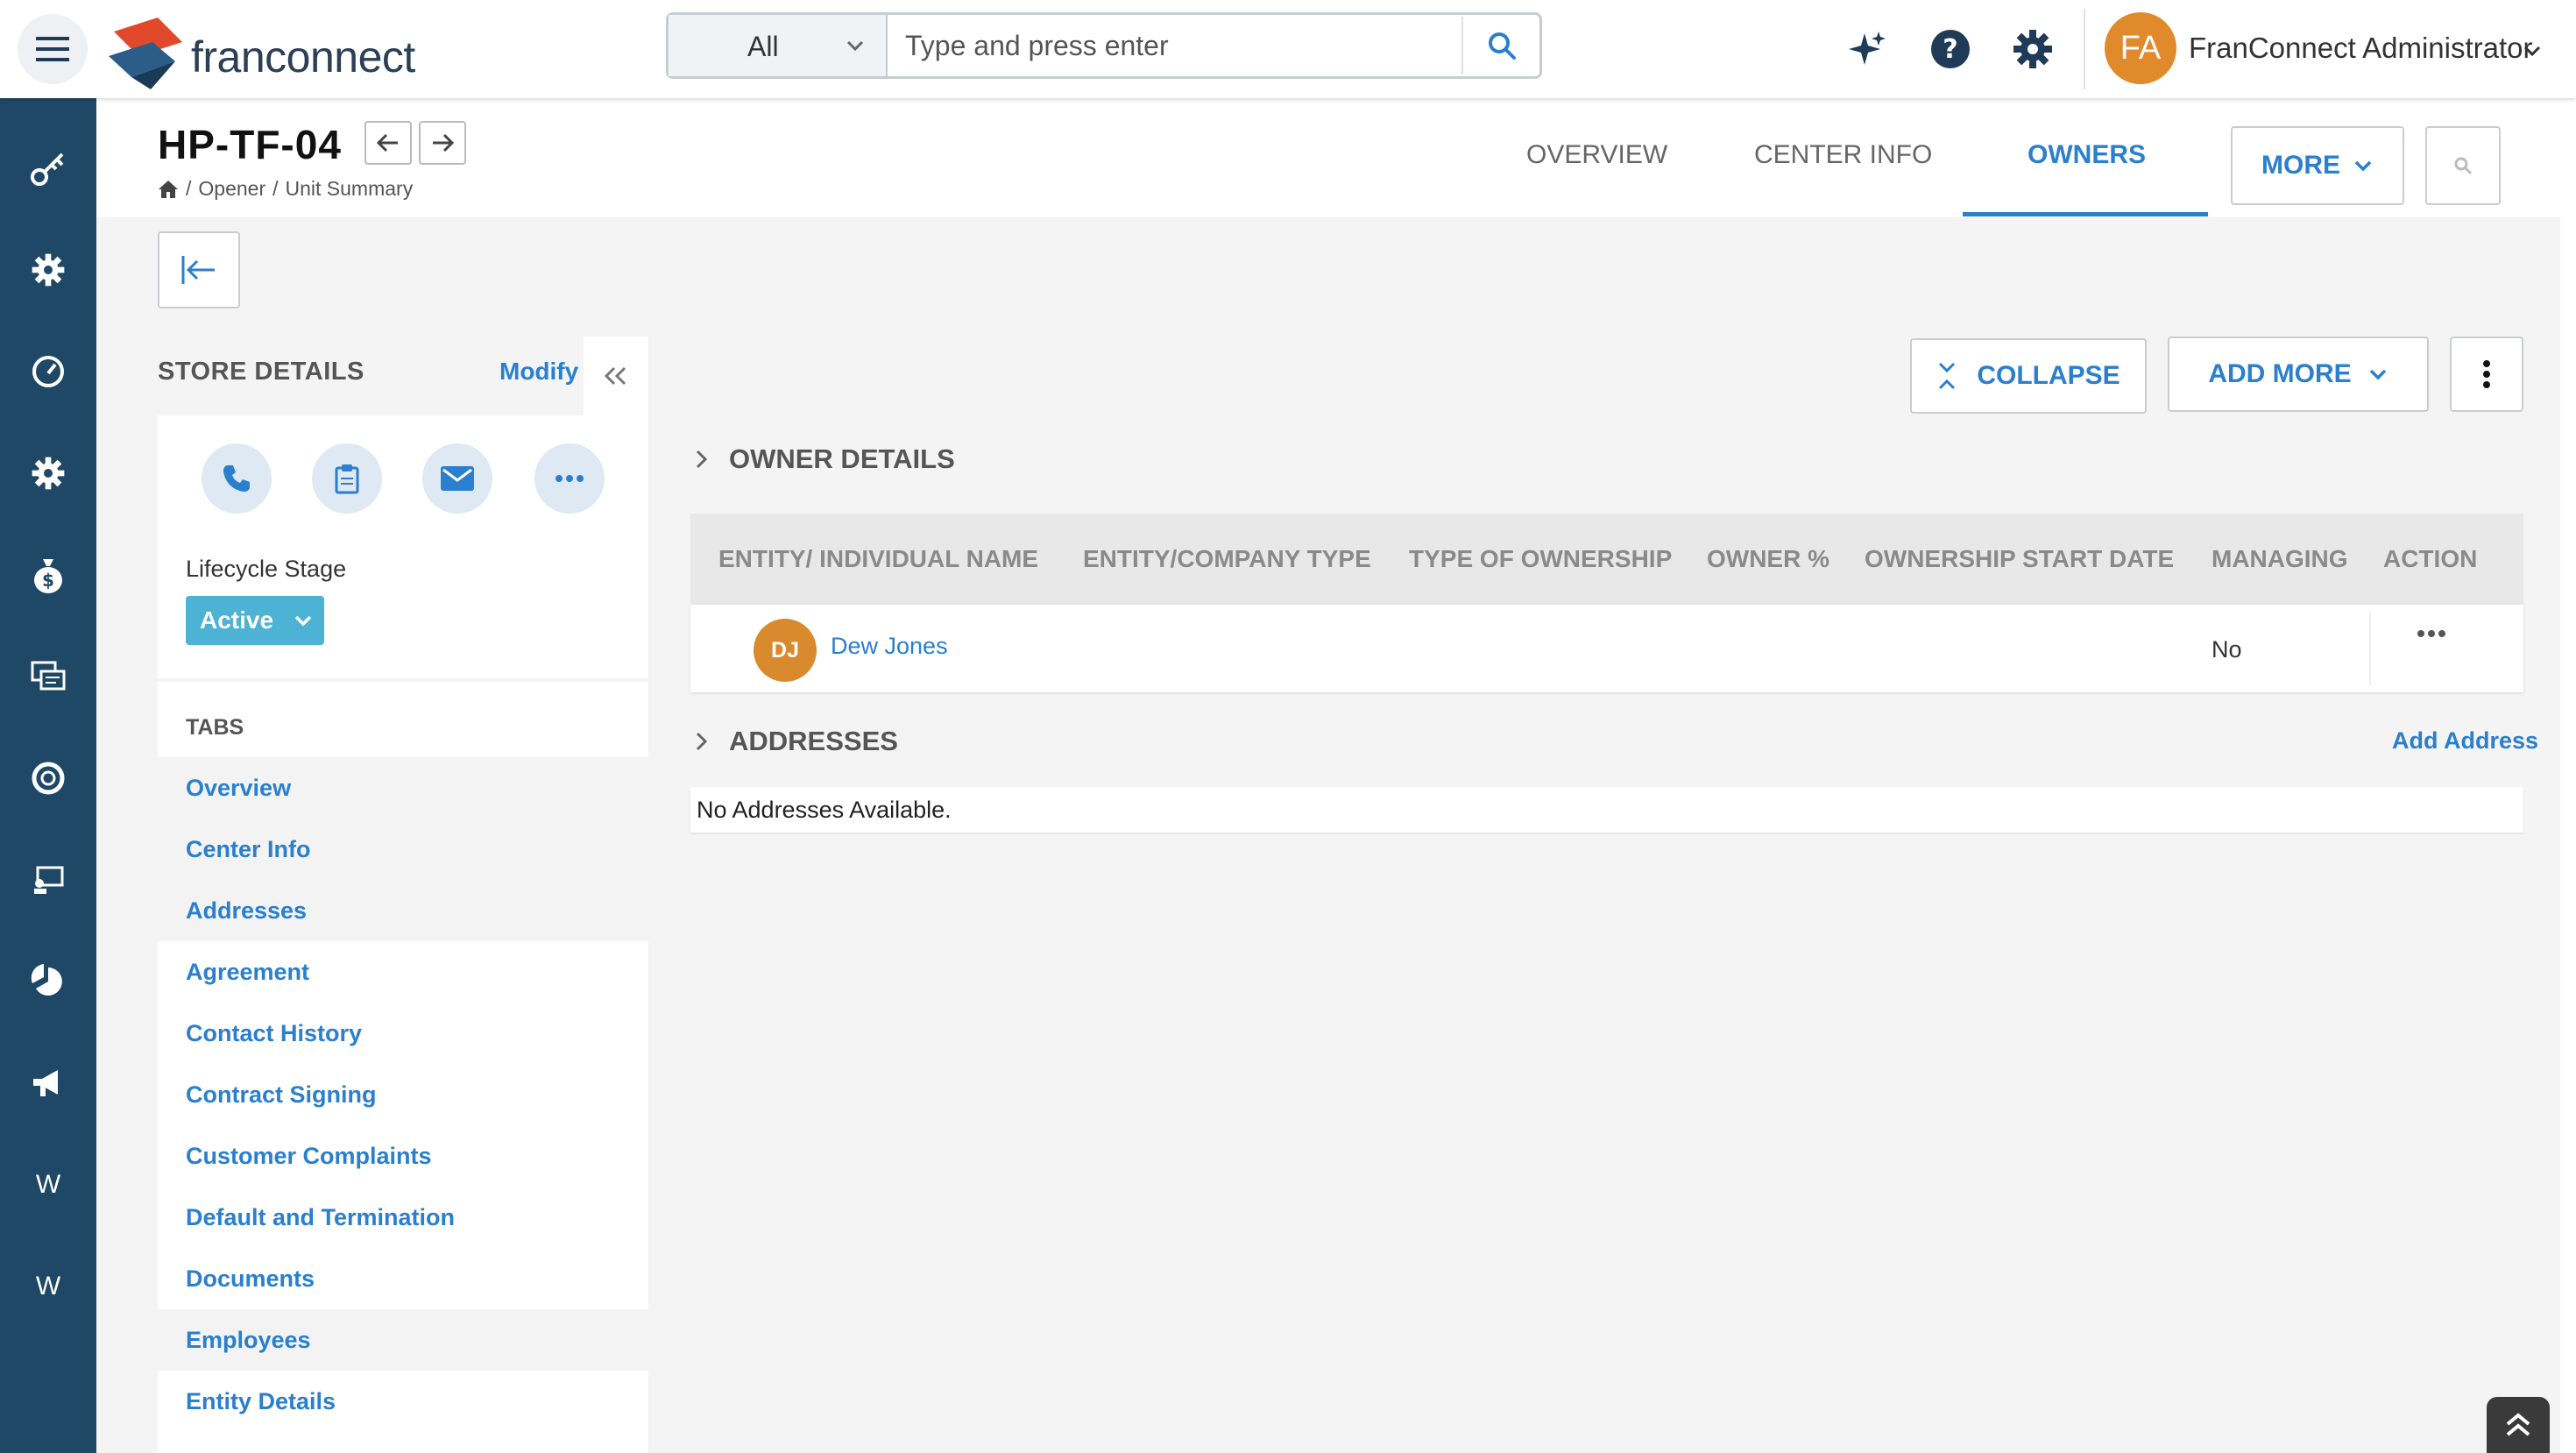 This screenshot has height=1453, width=2576. Describe the element at coordinates (403, 910) in the screenshot. I see `sidebar-tab-addresses: Addresses` at that location.